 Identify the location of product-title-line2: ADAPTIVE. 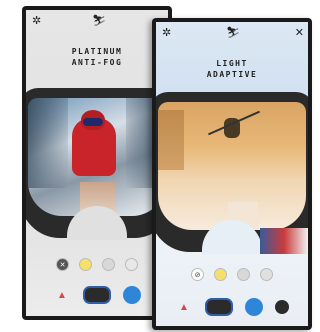
(232, 74).